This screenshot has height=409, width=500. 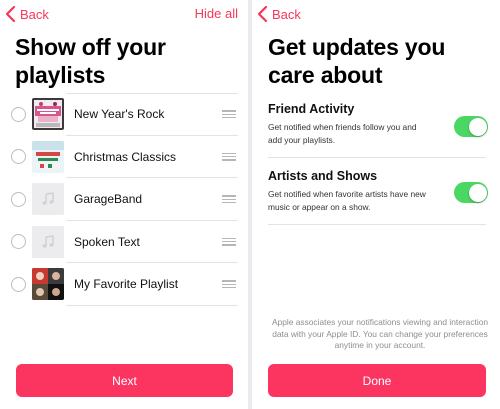 What do you see at coordinates (124, 14) in the screenshot?
I see `nav-bar: Back Hide all` at bounding box center [124, 14].